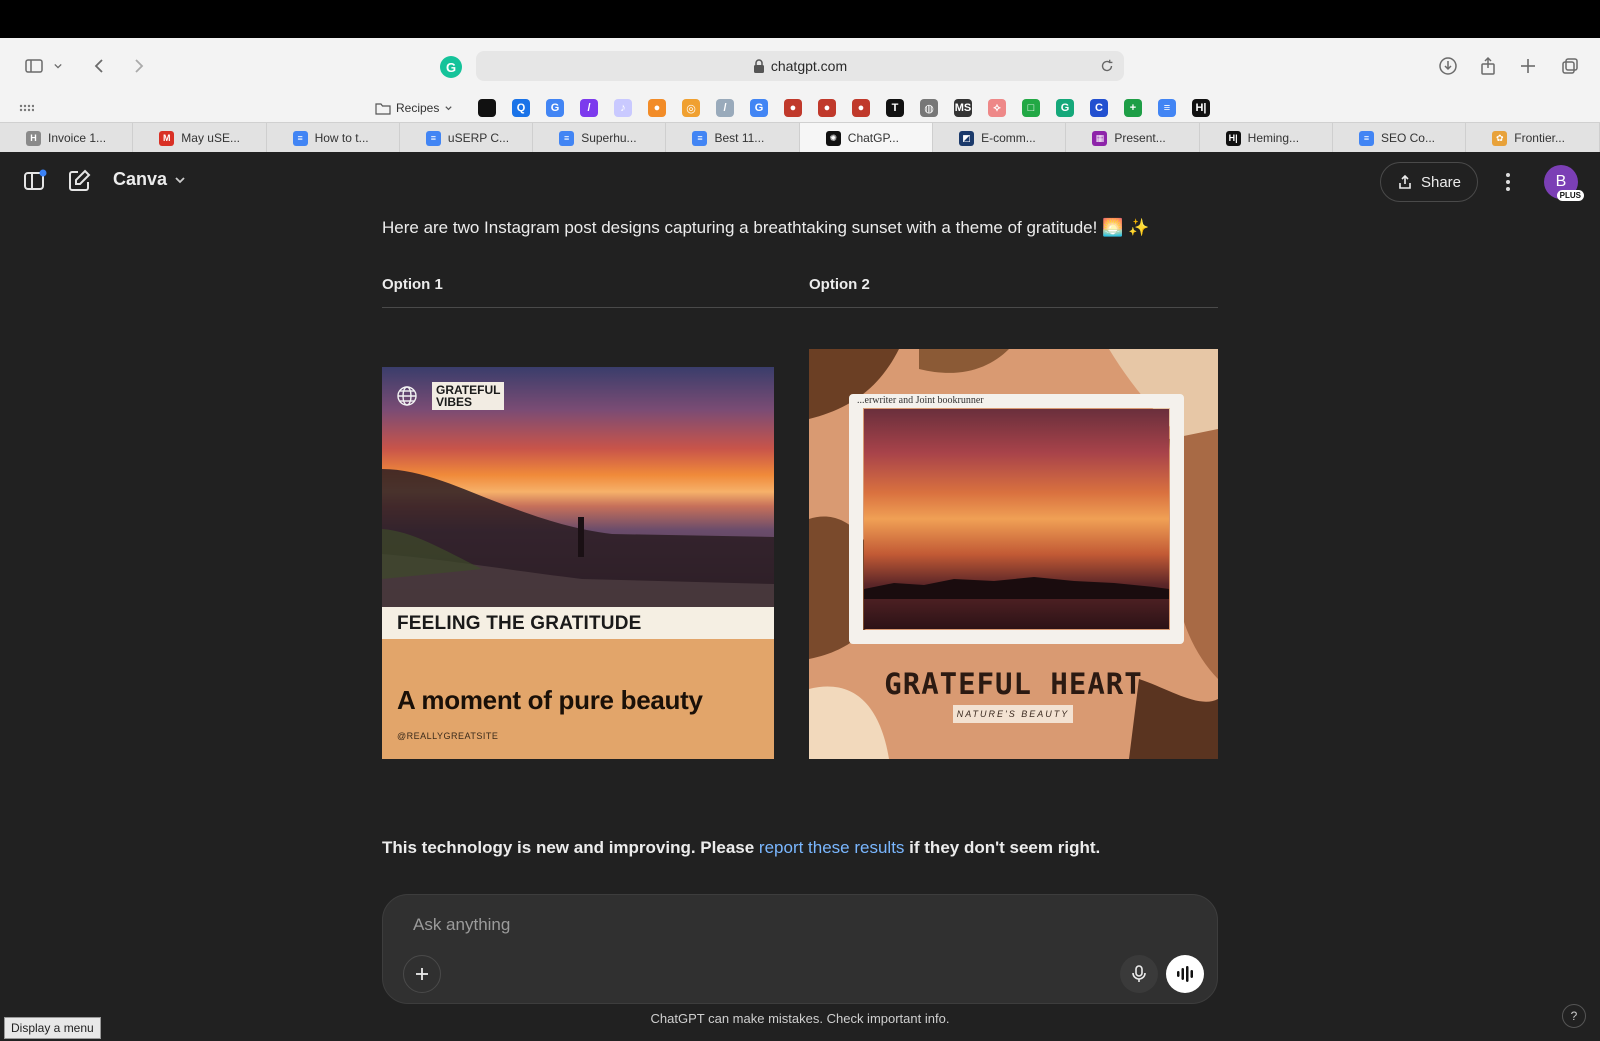 This screenshot has height=1041, width=1600. What do you see at coordinates (657, 108) in the screenshot?
I see `orange-icon: ●` at bounding box center [657, 108].